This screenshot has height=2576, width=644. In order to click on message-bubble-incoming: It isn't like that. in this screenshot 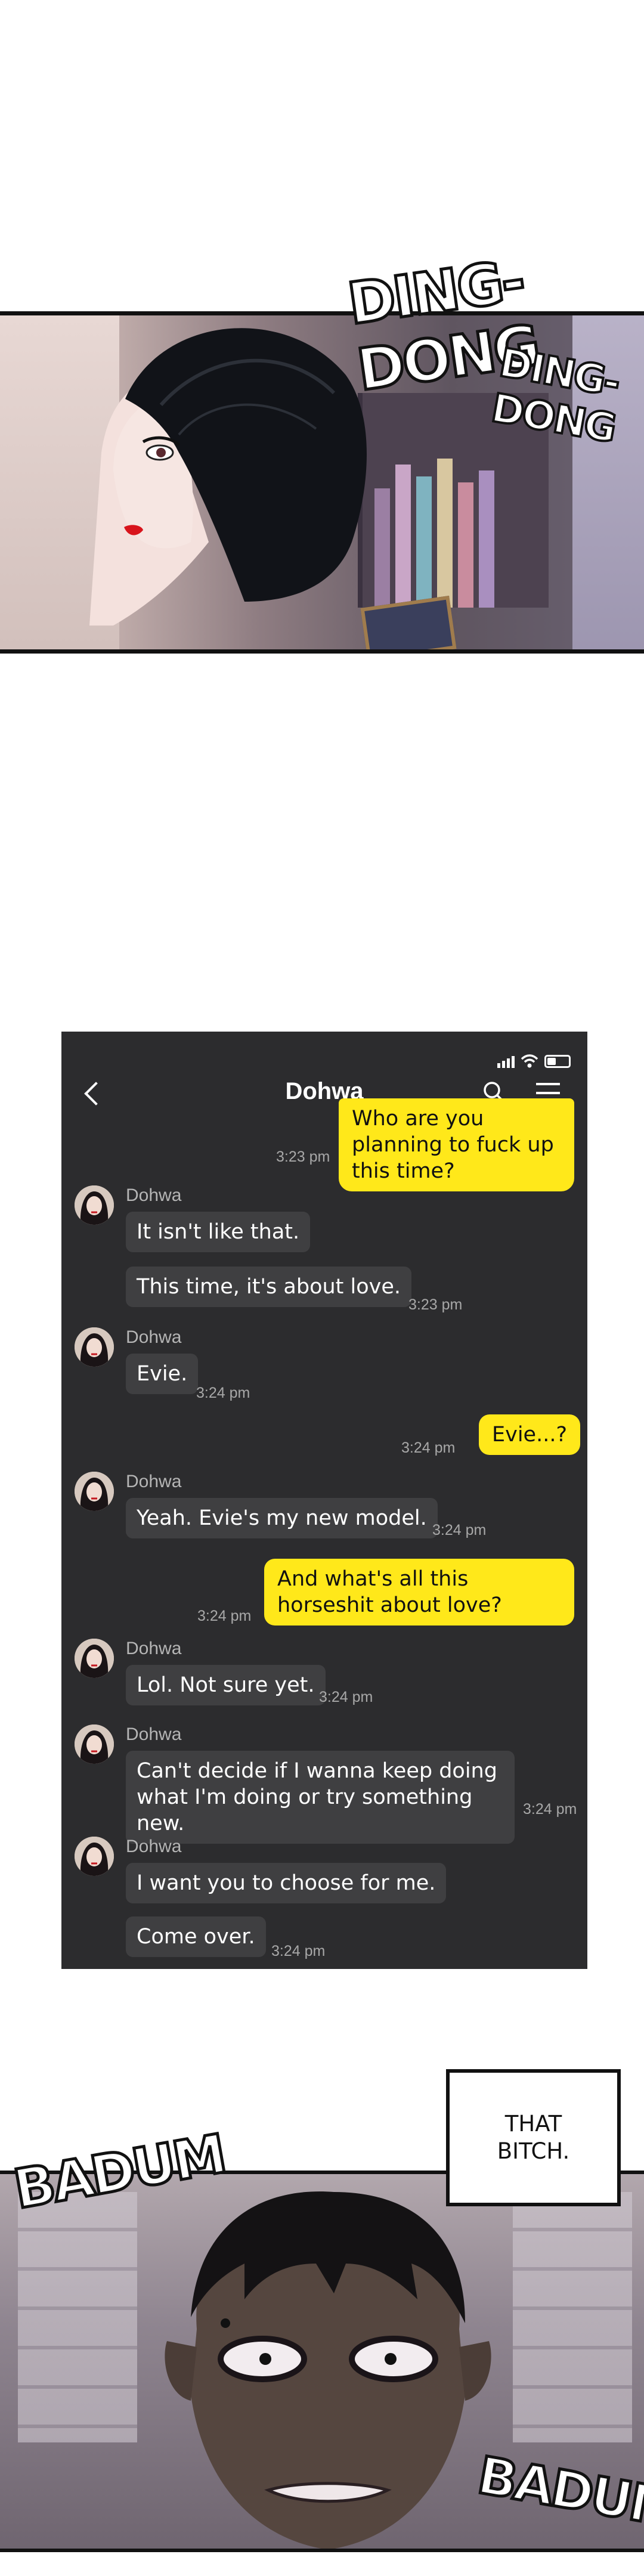, I will do `click(219, 1232)`.